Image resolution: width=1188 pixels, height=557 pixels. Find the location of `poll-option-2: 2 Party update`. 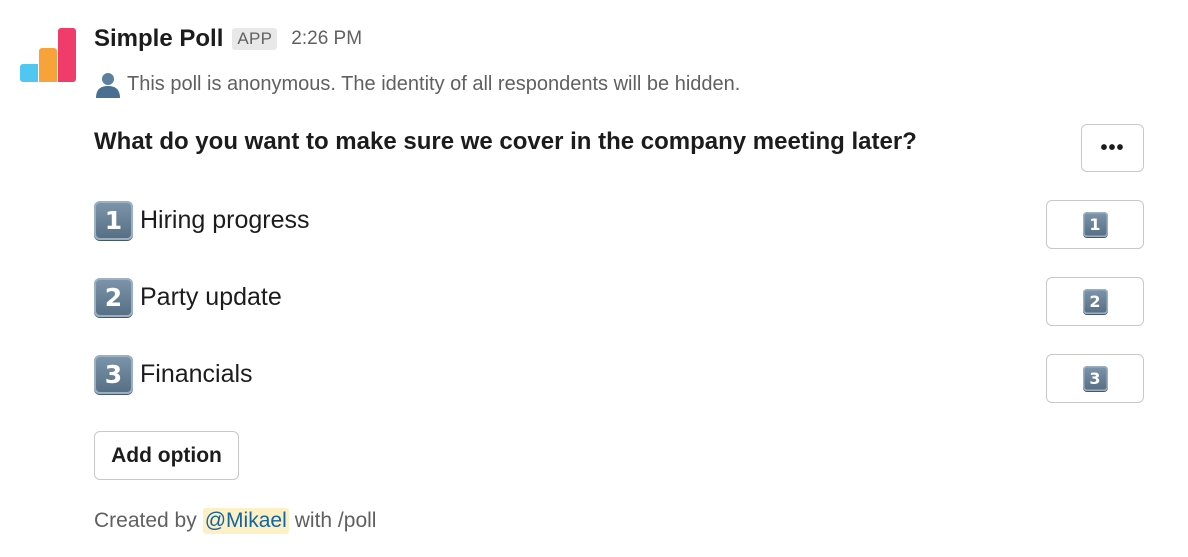

poll-option-2: 2 Party update is located at coordinates (188, 297).